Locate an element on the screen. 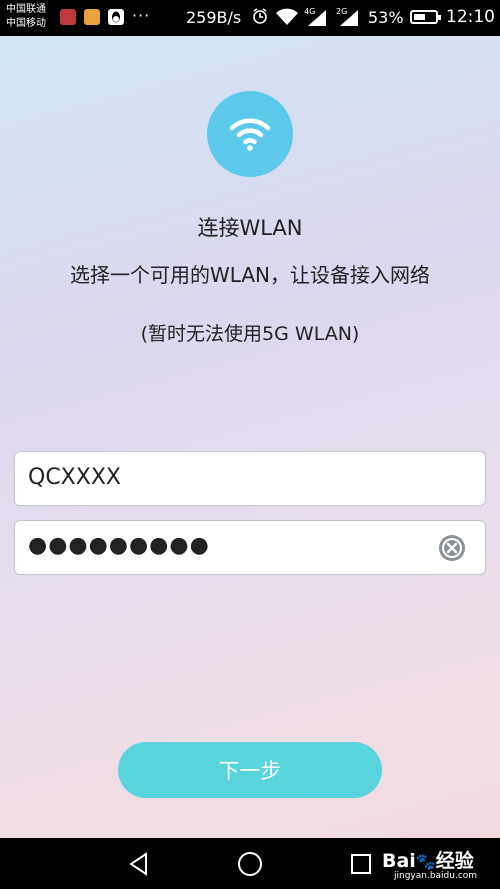  password-value: ●●●●●●●●● is located at coordinates (119, 545).